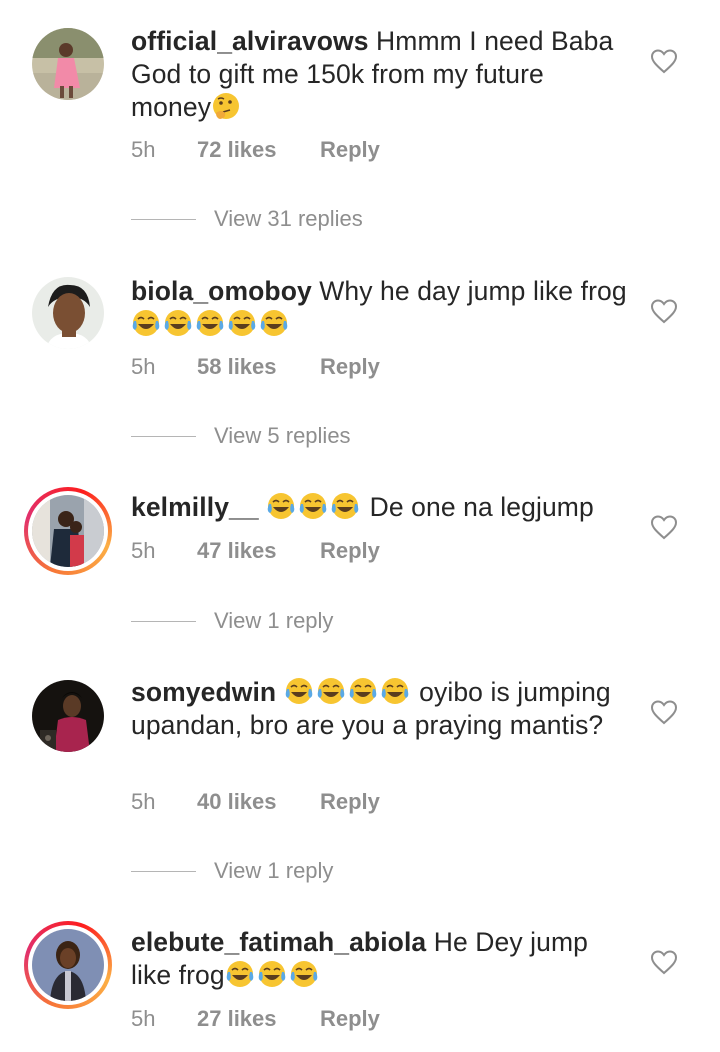  Describe the element at coordinates (237, 802) in the screenshot. I see `comment-likes: 40 likes` at that location.